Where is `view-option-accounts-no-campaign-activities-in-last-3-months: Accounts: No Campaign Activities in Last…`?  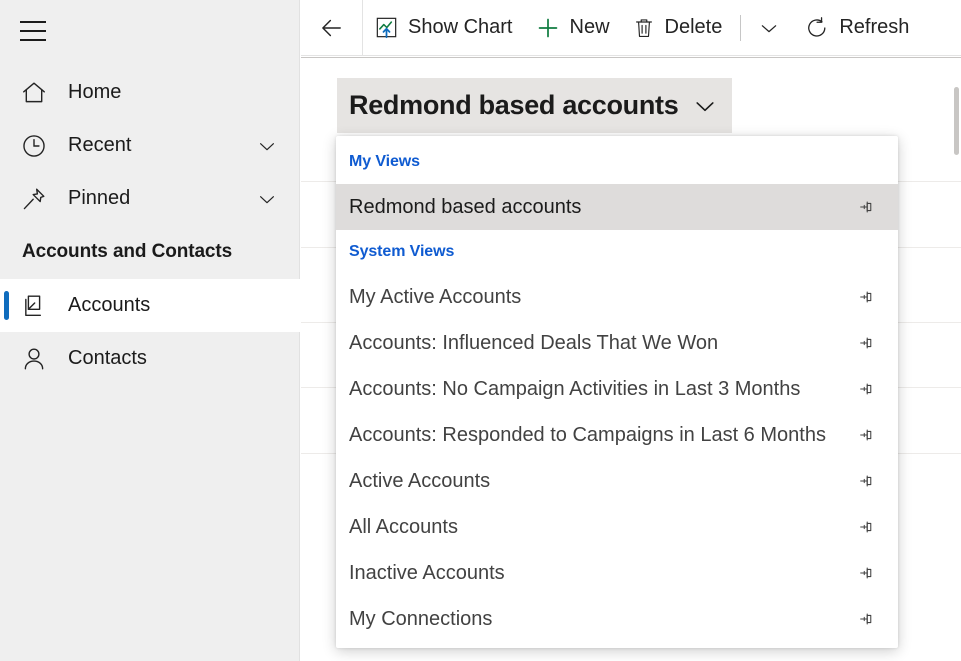
view-option-accounts-no-campaign-activities-in-last-3-months: Accounts: No Campaign Activities in Last… is located at coordinates (617, 389).